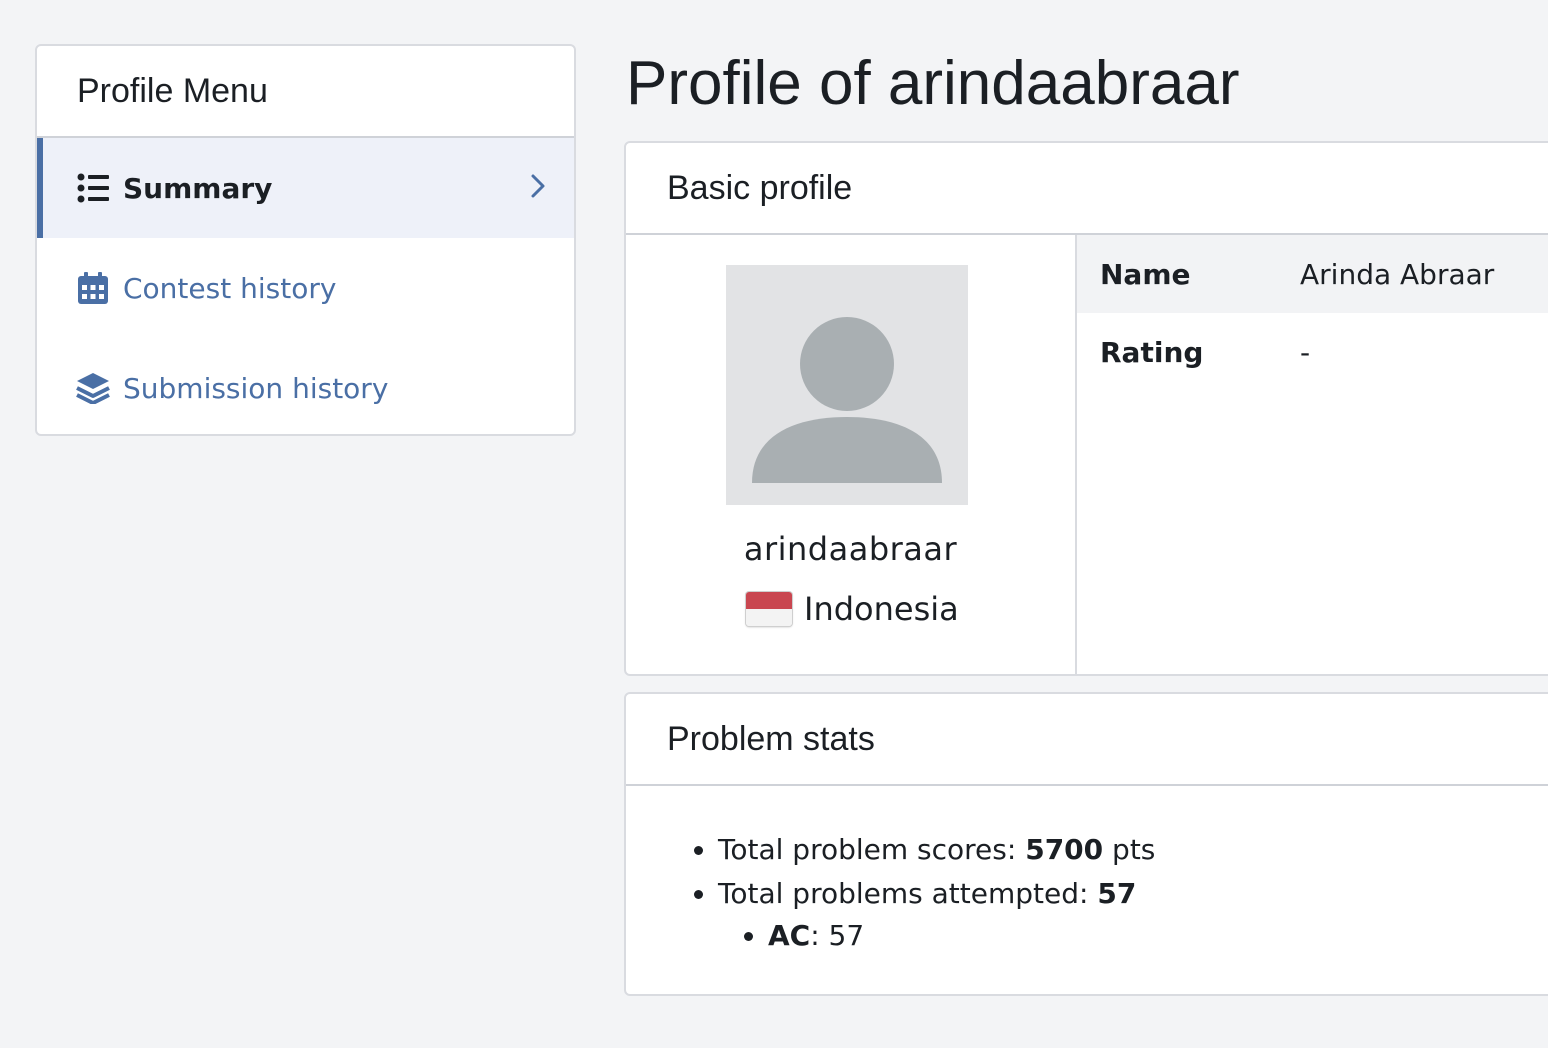  What do you see at coordinates (1064, 849) in the screenshot?
I see `stat-value: 5700` at bounding box center [1064, 849].